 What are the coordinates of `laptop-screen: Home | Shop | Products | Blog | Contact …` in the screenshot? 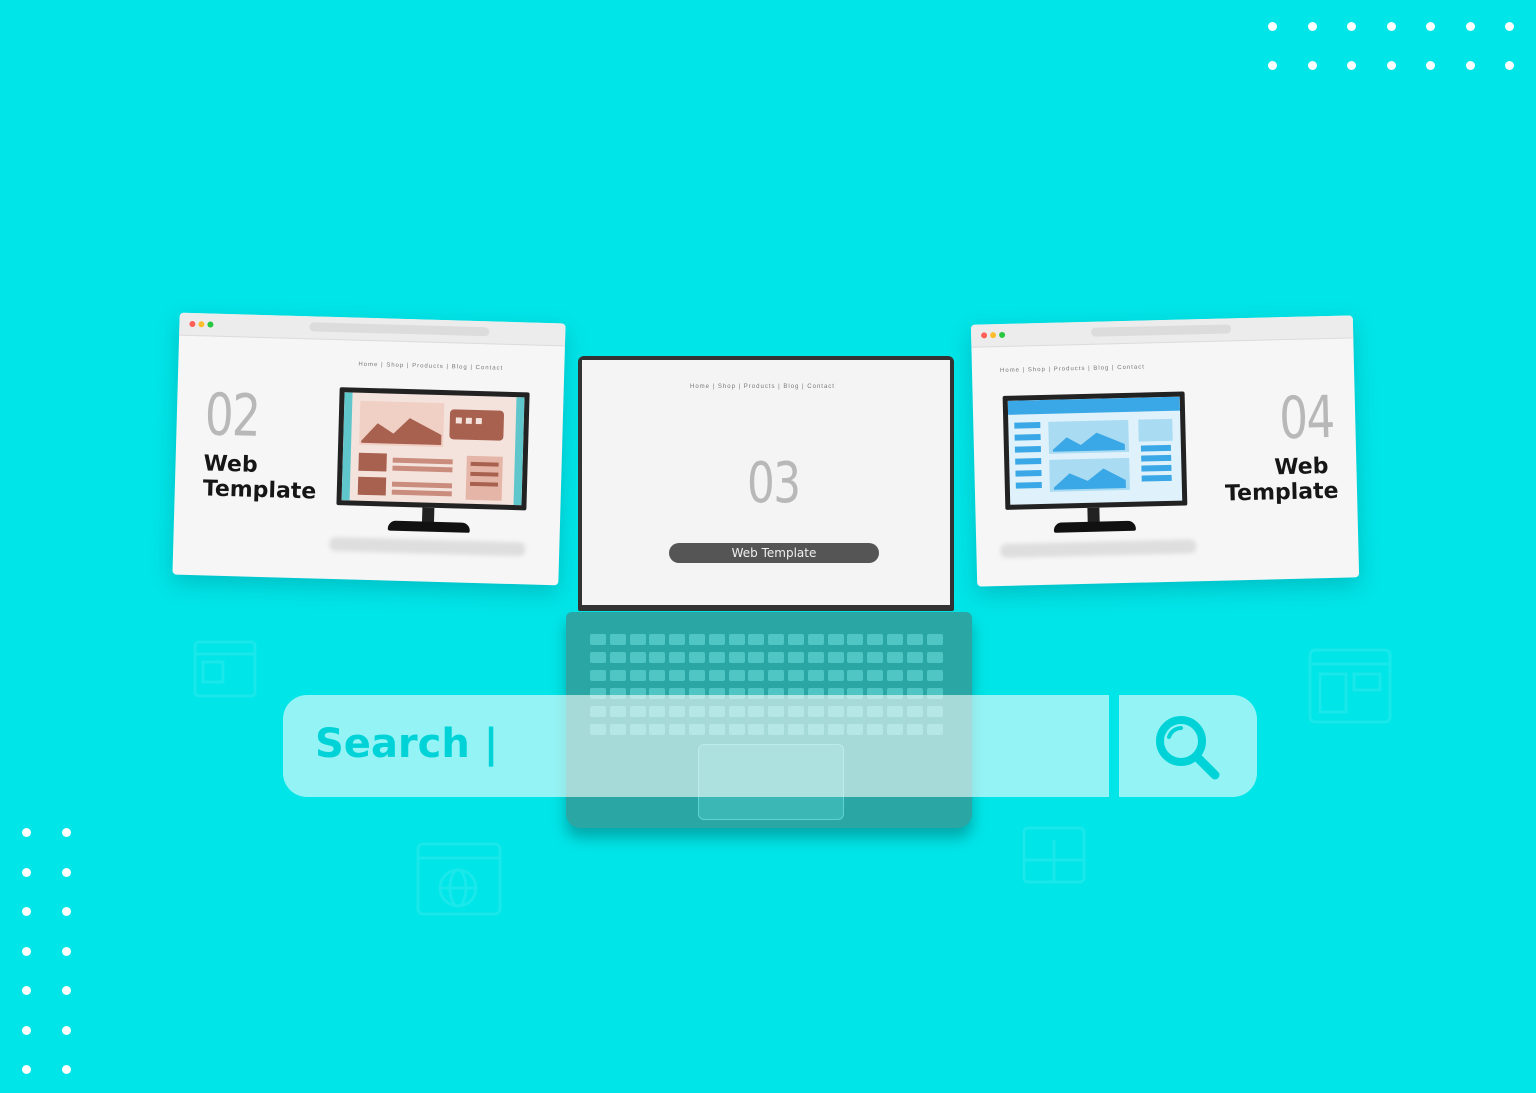 It's located at (766, 483).